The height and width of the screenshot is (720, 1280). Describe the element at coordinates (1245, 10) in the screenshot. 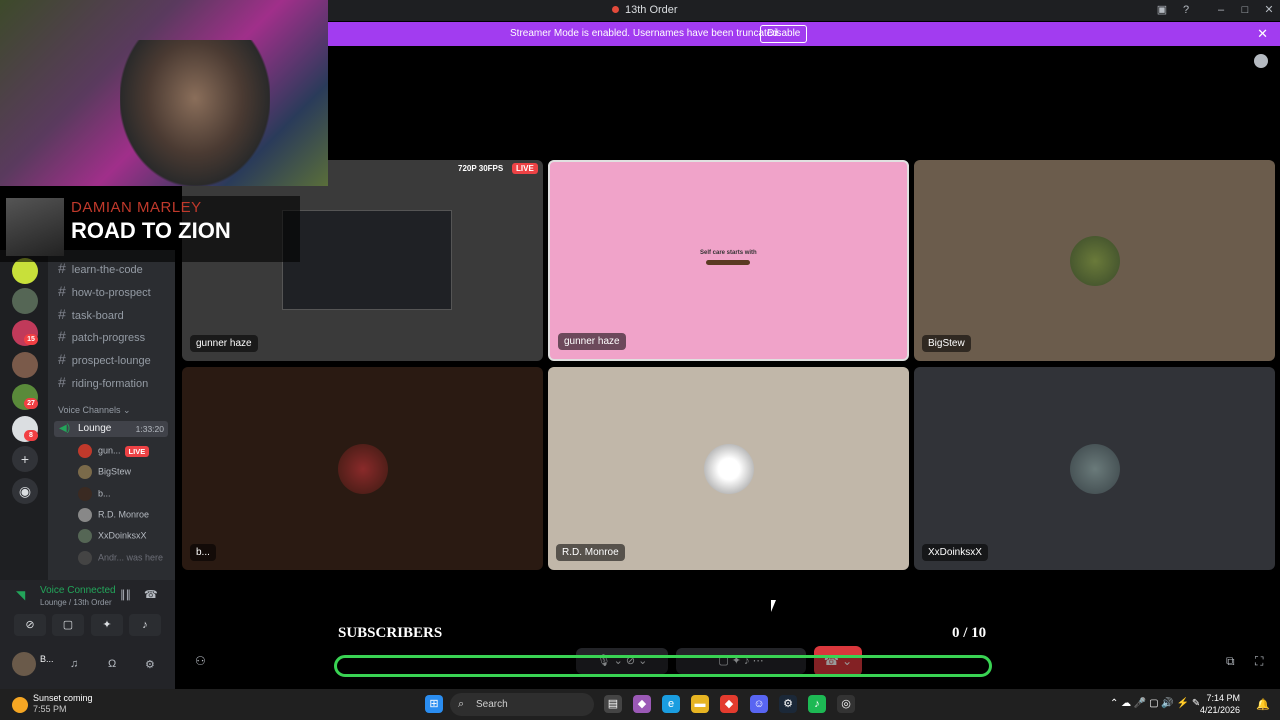

I see `maximize-button: □` at that location.